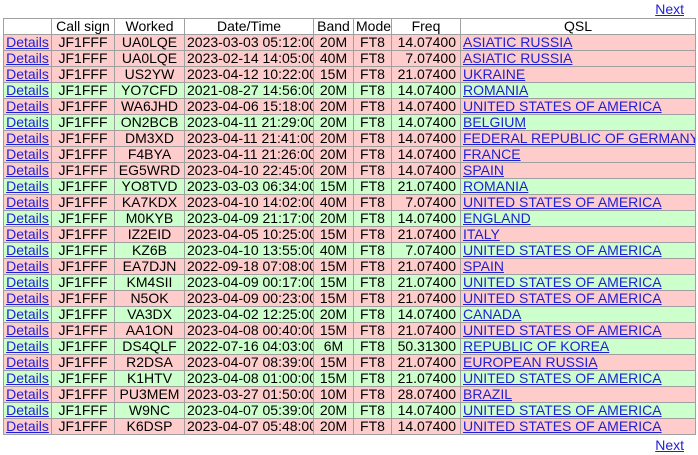 The width and height of the screenshot is (698, 455). What do you see at coordinates (481, 235) in the screenshot?
I see `qsl-country-link: ITALY` at bounding box center [481, 235].